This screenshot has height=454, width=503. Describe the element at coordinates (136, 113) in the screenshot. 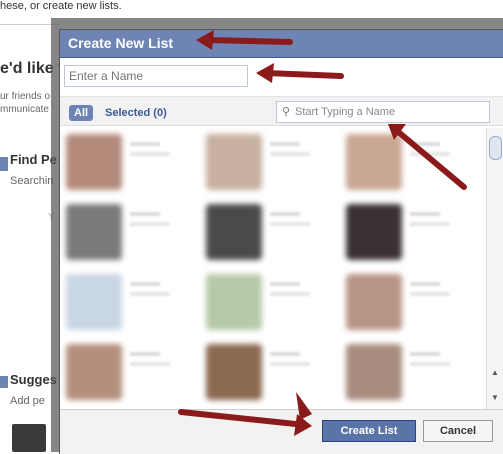

I see `filter-selected-tab: Selected (0)` at that location.